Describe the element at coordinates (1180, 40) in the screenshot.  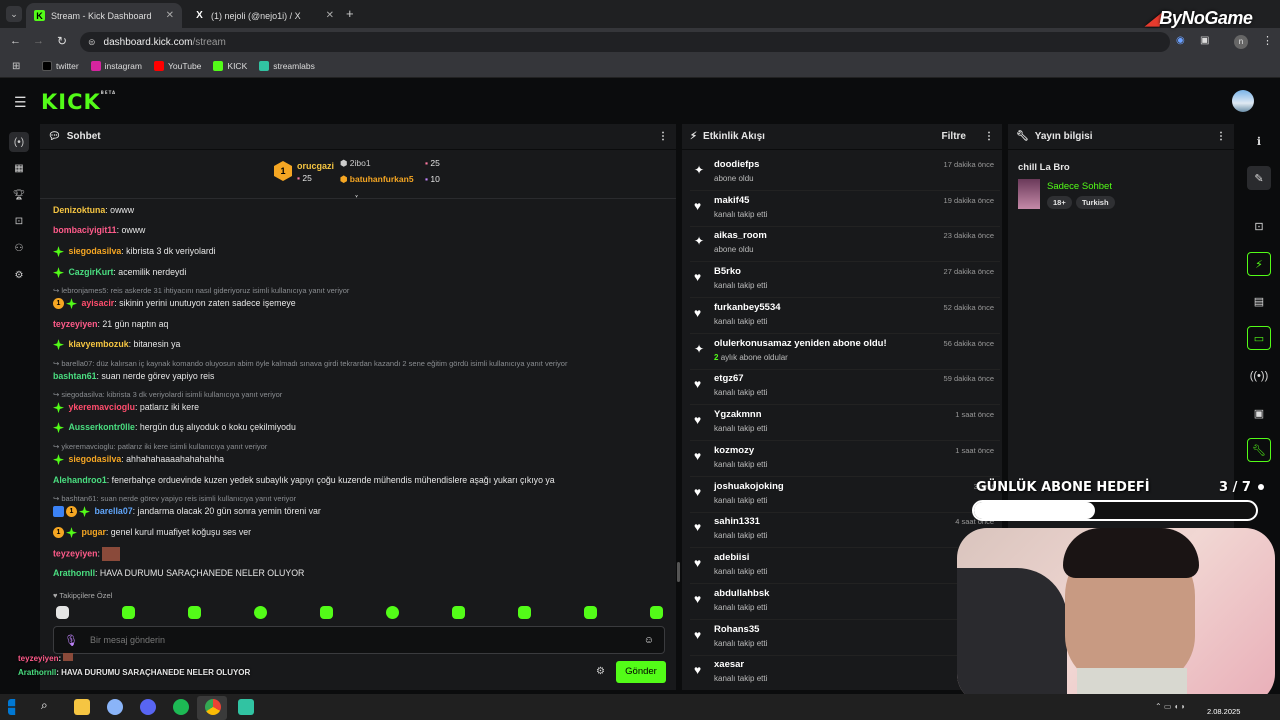
I see `extension-icon: ◉` at that location.